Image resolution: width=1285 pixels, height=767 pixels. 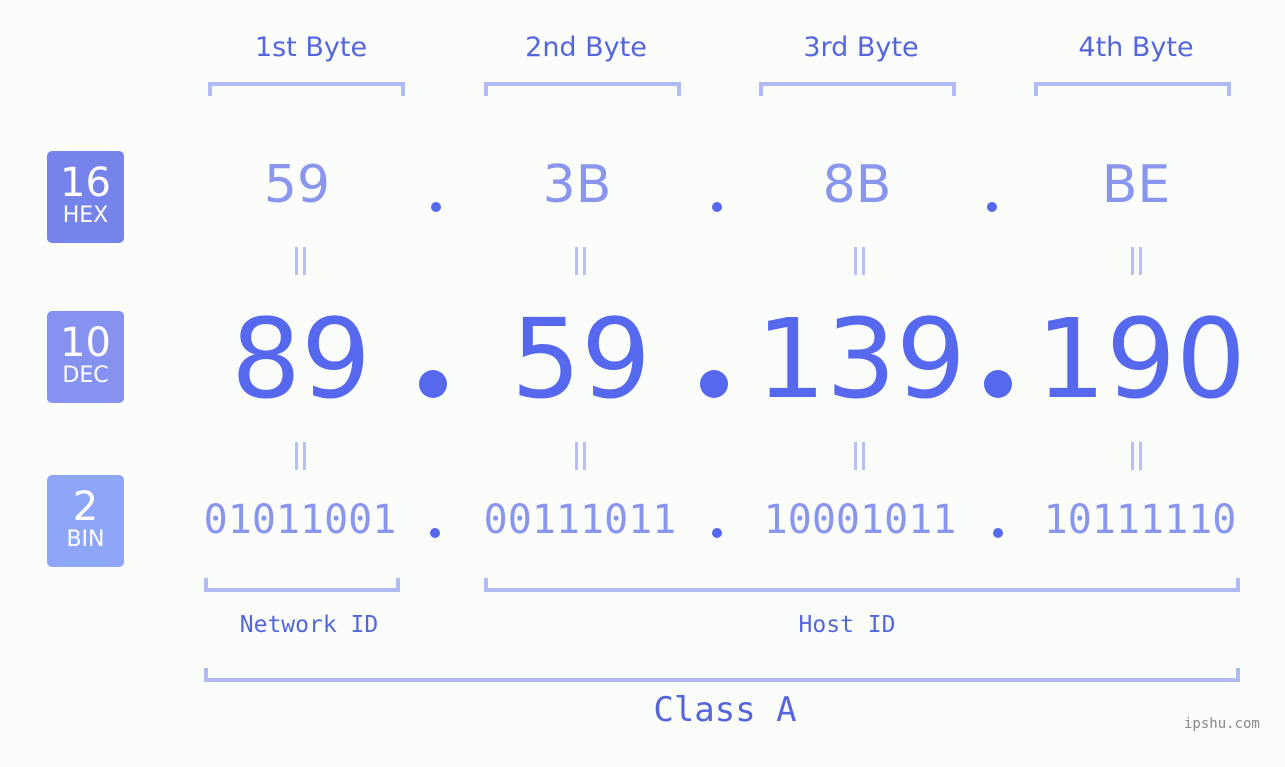 What do you see at coordinates (300, 520) in the screenshot?
I see `bin-octet-1: 01011001` at bounding box center [300, 520].